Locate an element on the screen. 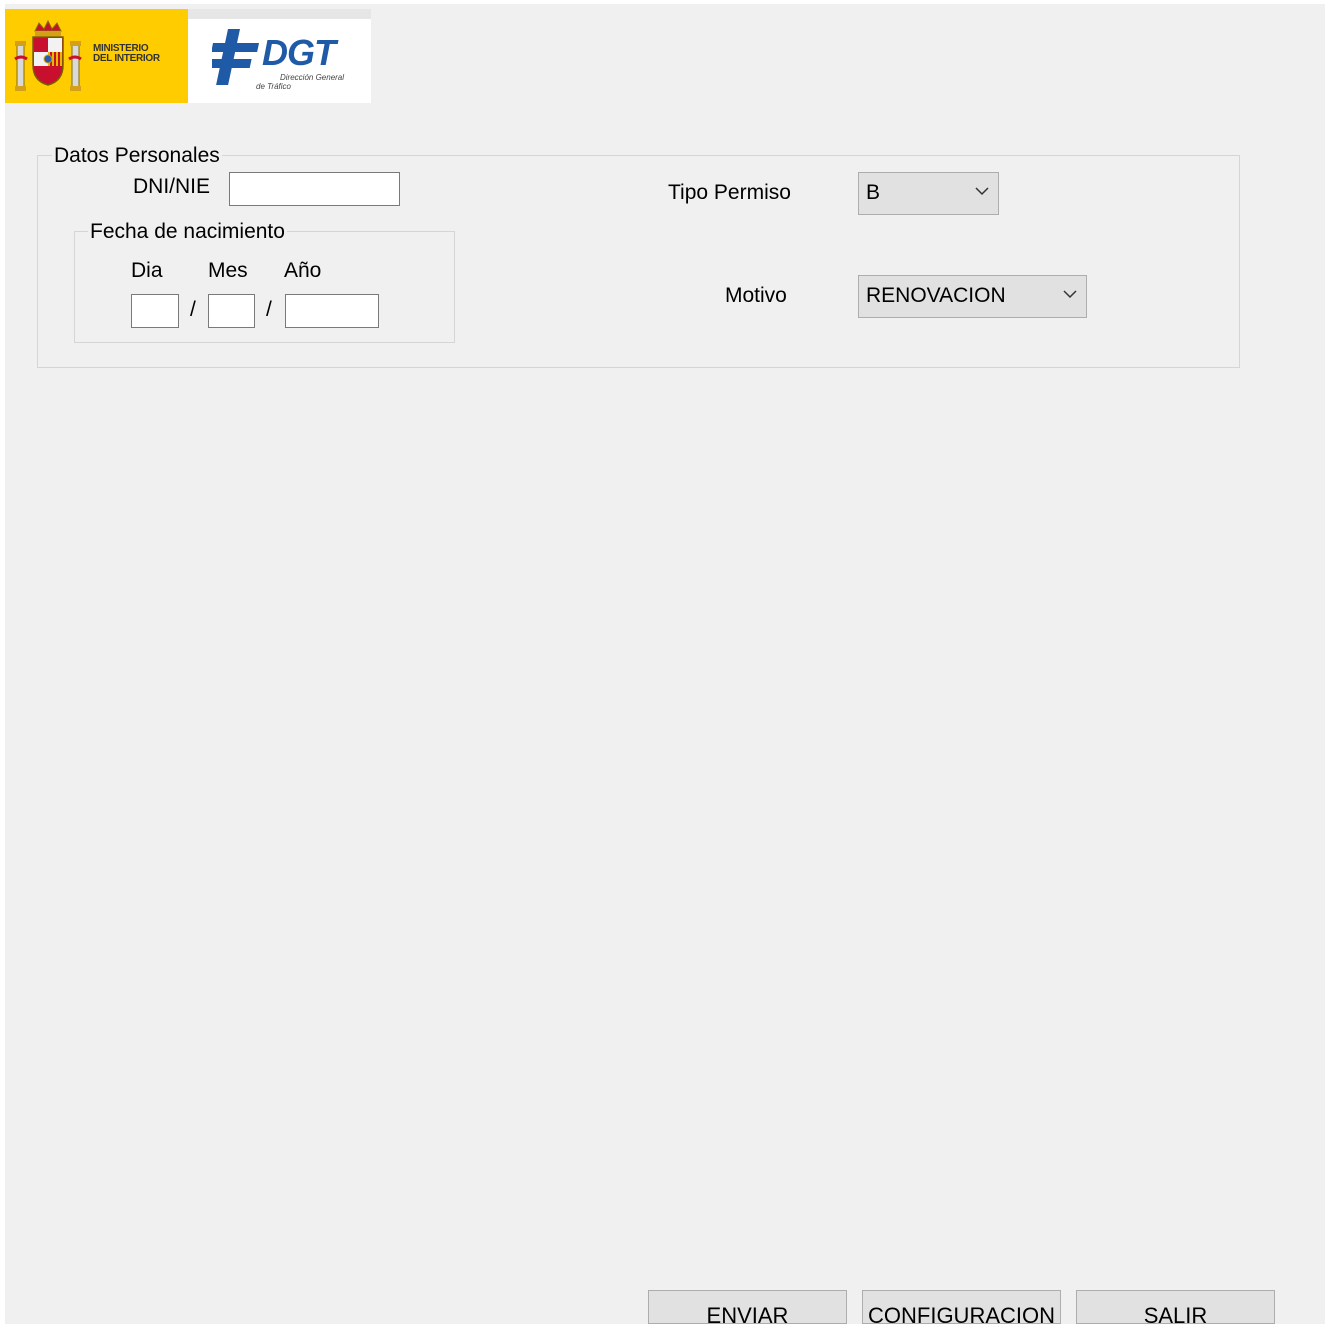 Image resolution: width=1325 pixels, height=1329 pixels. dgt-logo: DGT Dirección General de Tráfico is located at coordinates (279, 56).